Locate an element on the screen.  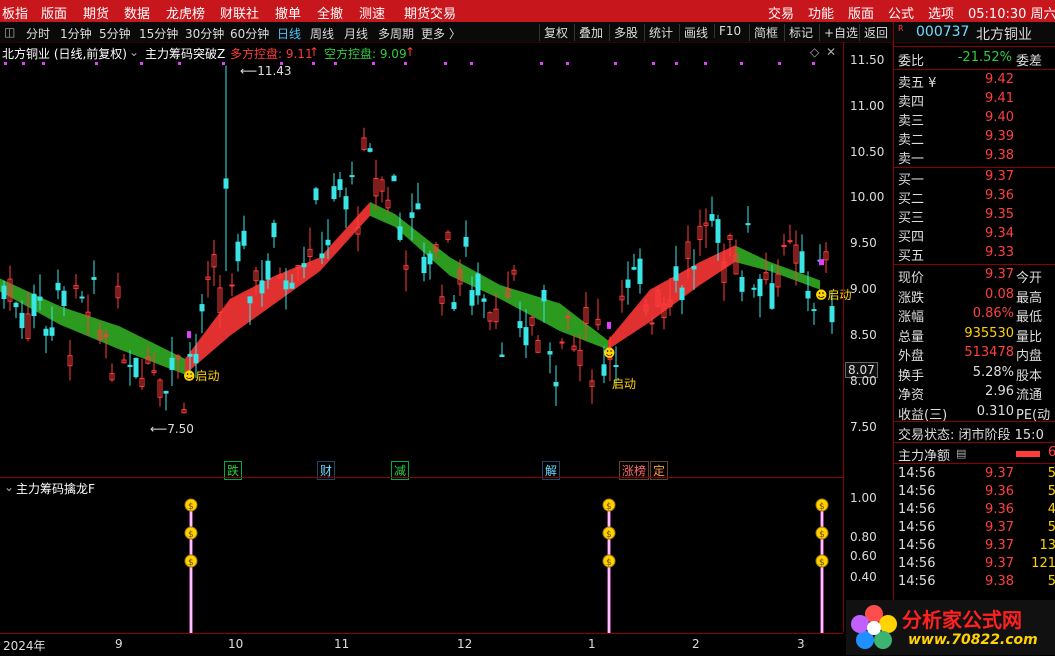
stat-ext-label: 最低 is located at coordinates (1029, 317).